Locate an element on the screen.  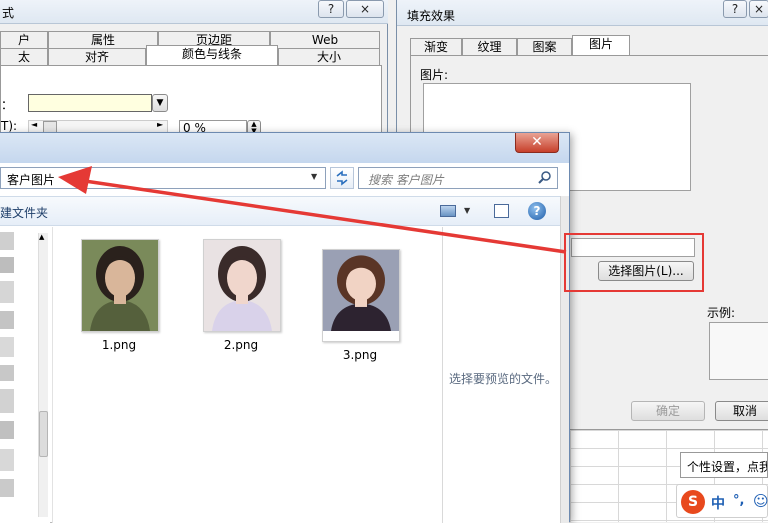
ime-toolbar: S 中 °, ☺ is located at coordinates (722, 501).